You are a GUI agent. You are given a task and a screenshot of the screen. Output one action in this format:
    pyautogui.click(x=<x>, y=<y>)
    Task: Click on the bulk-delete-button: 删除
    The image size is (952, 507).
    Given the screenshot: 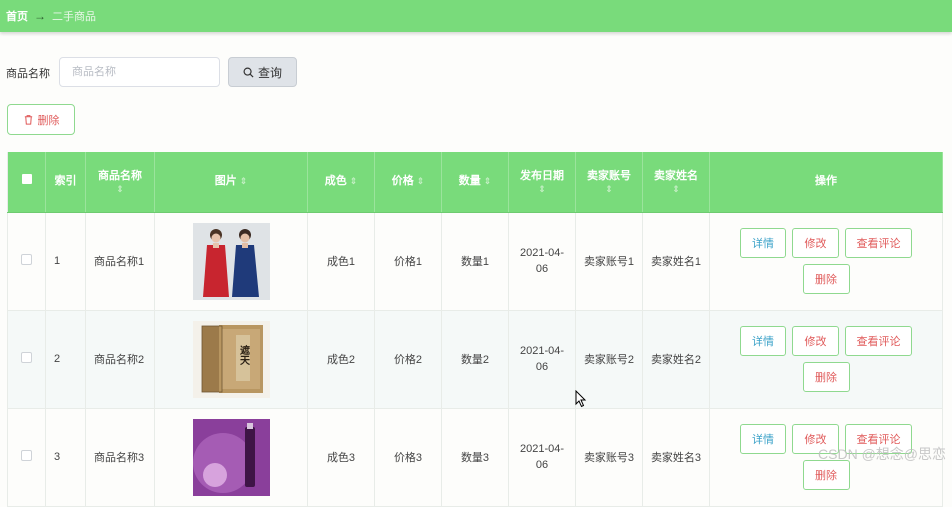 What is the action you would take?
    pyautogui.click(x=41, y=119)
    